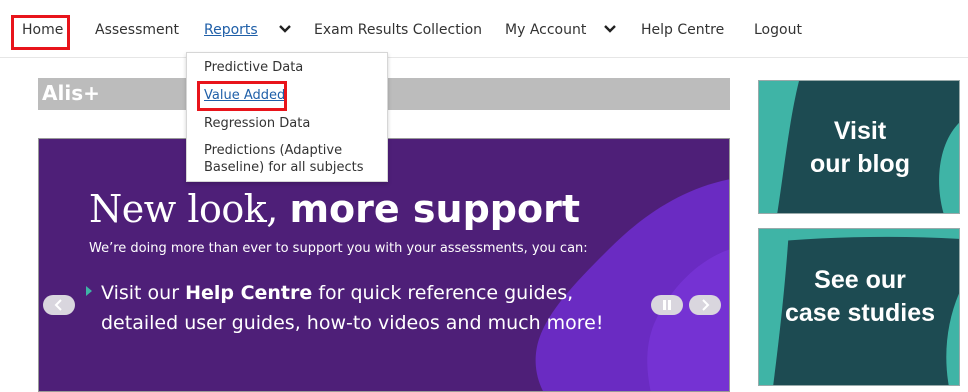 The width and height of the screenshot is (968, 392). What do you see at coordinates (860, 313) in the screenshot?
I see `cases-tile-line-2: case studies` at bounding box center [860, 313].